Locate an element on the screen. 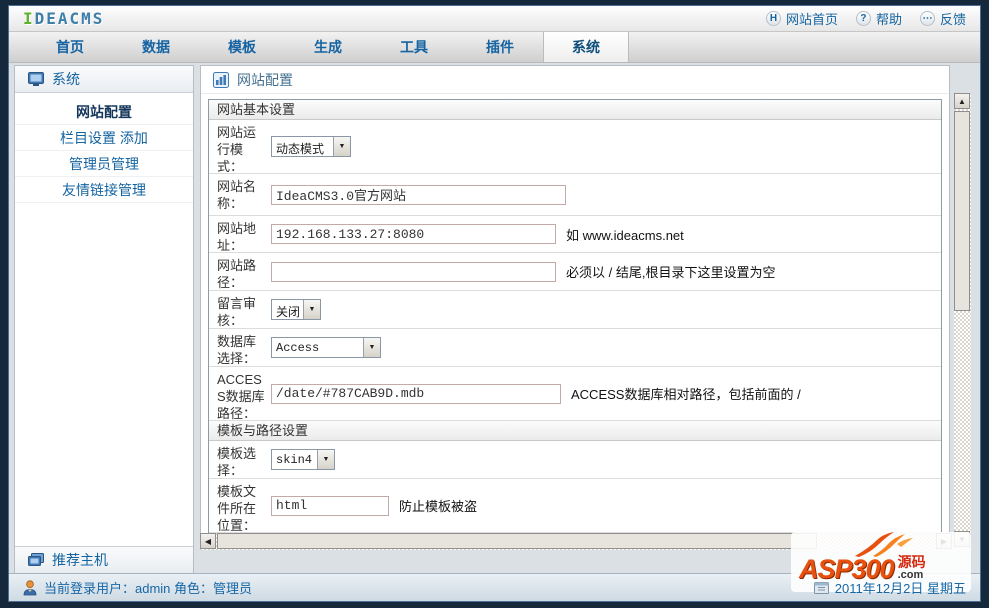  feedback-label: 反馈 is located at coordinates (952, 19).